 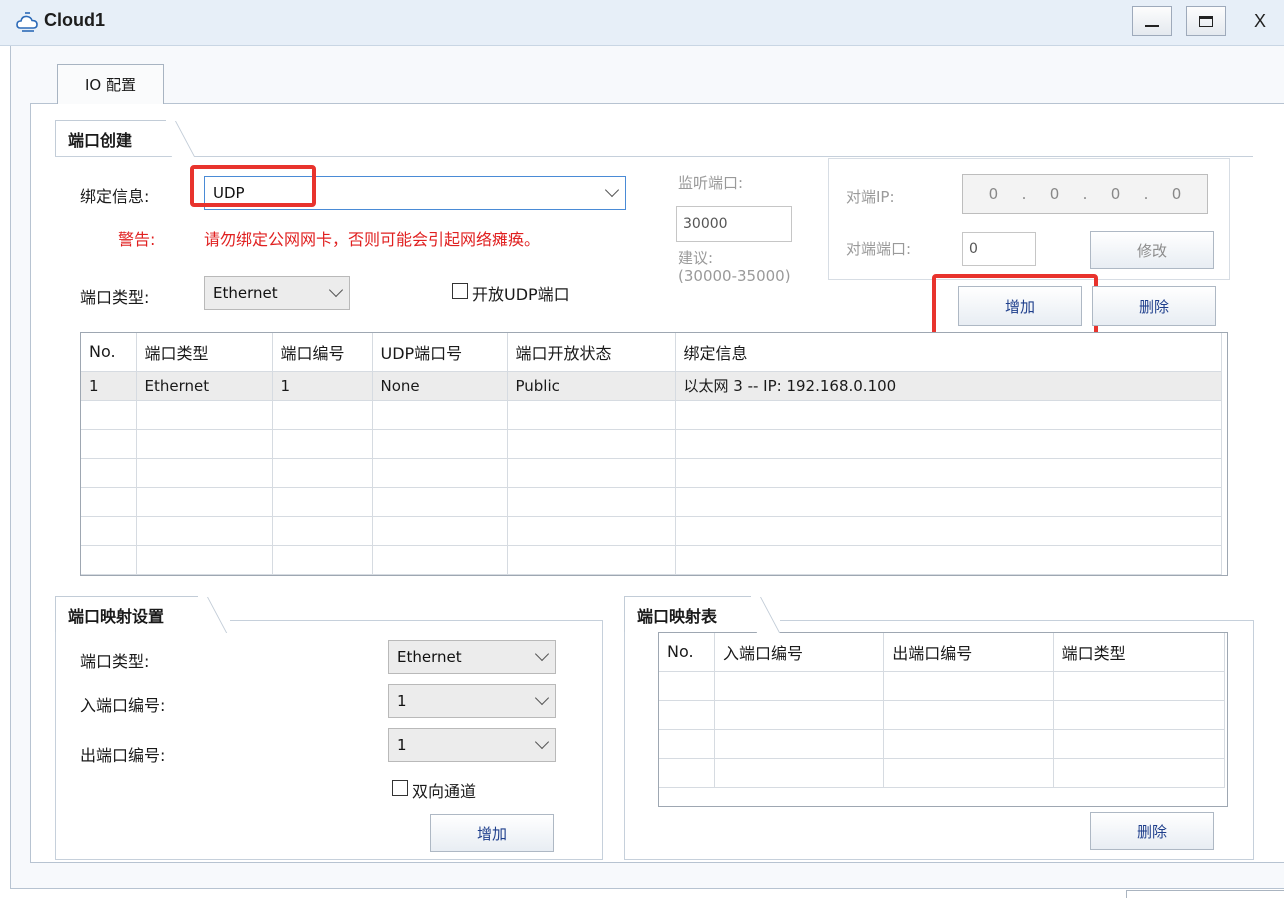 I want to click on mapping-port-type-label: 端口类型:, so click(x=115, y=661).